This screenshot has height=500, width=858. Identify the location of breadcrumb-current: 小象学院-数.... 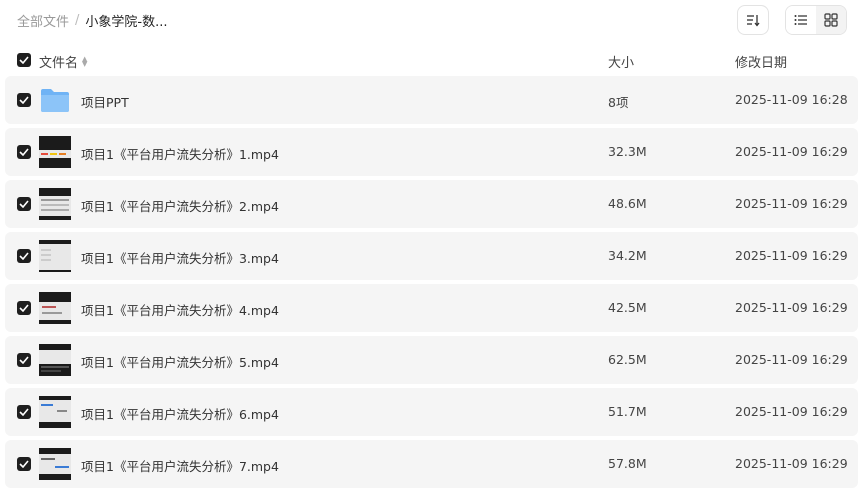
(126, 22).